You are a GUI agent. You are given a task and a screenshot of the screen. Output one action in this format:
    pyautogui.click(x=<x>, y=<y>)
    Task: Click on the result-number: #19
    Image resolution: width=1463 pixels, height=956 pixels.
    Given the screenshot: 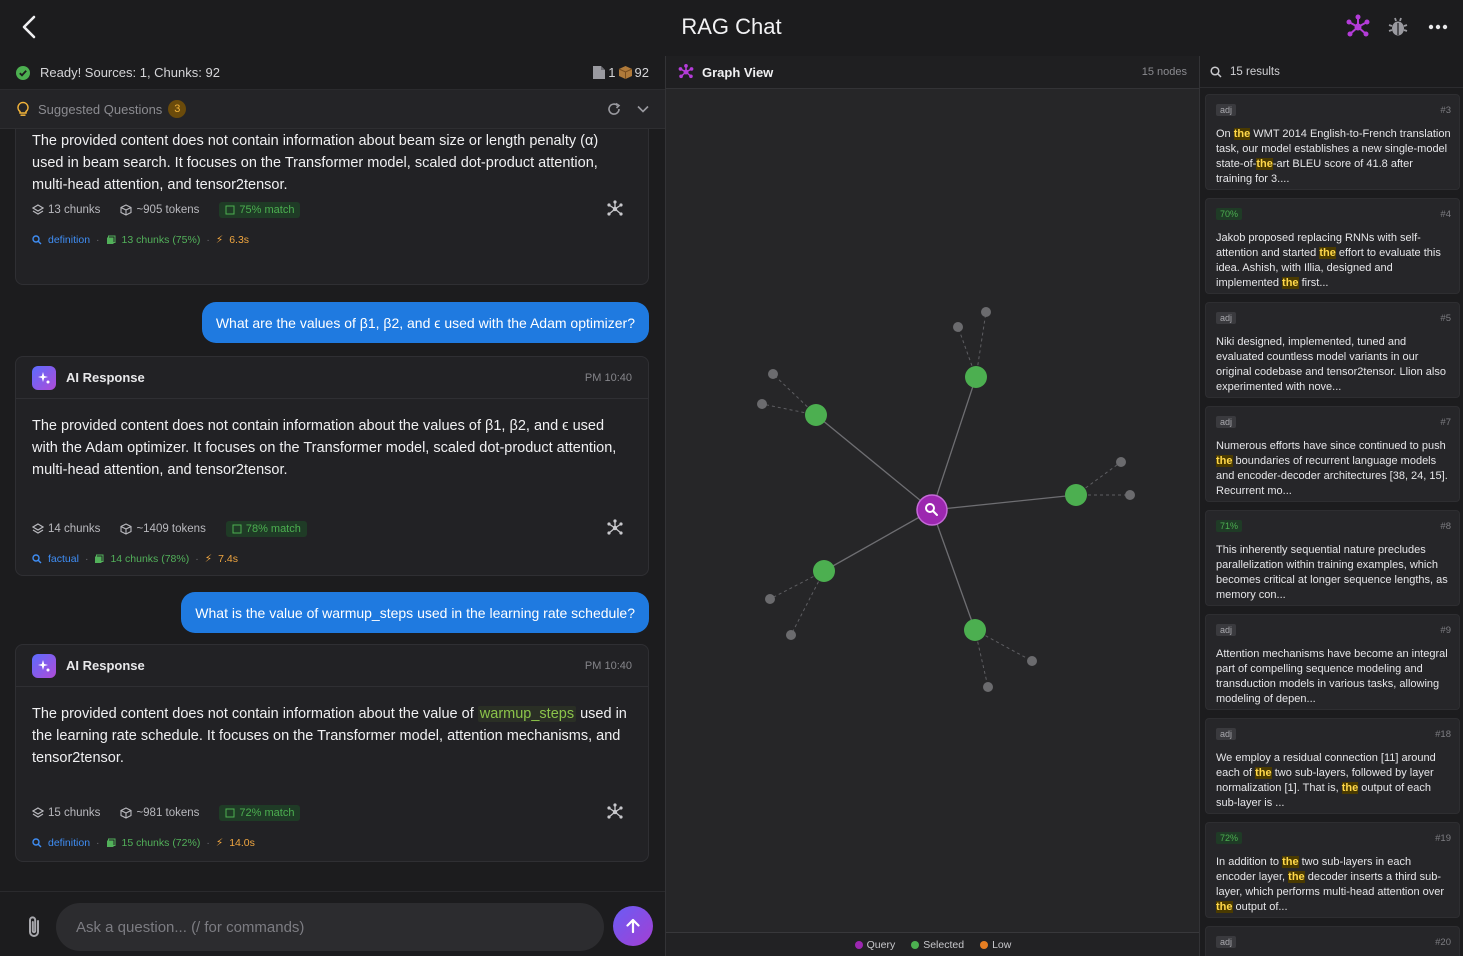 What is the action you would take?
    pyautogui.click(x=1443, y=838)
    